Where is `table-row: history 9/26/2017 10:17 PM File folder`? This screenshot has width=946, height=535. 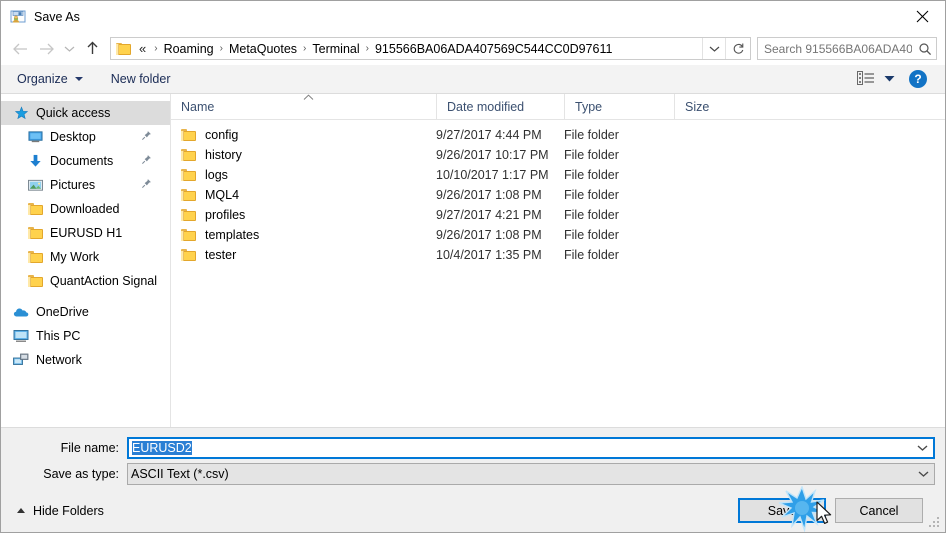 table-row: history 9/26/2017 10:17 PM File folder is located at coordinates (558, 155).